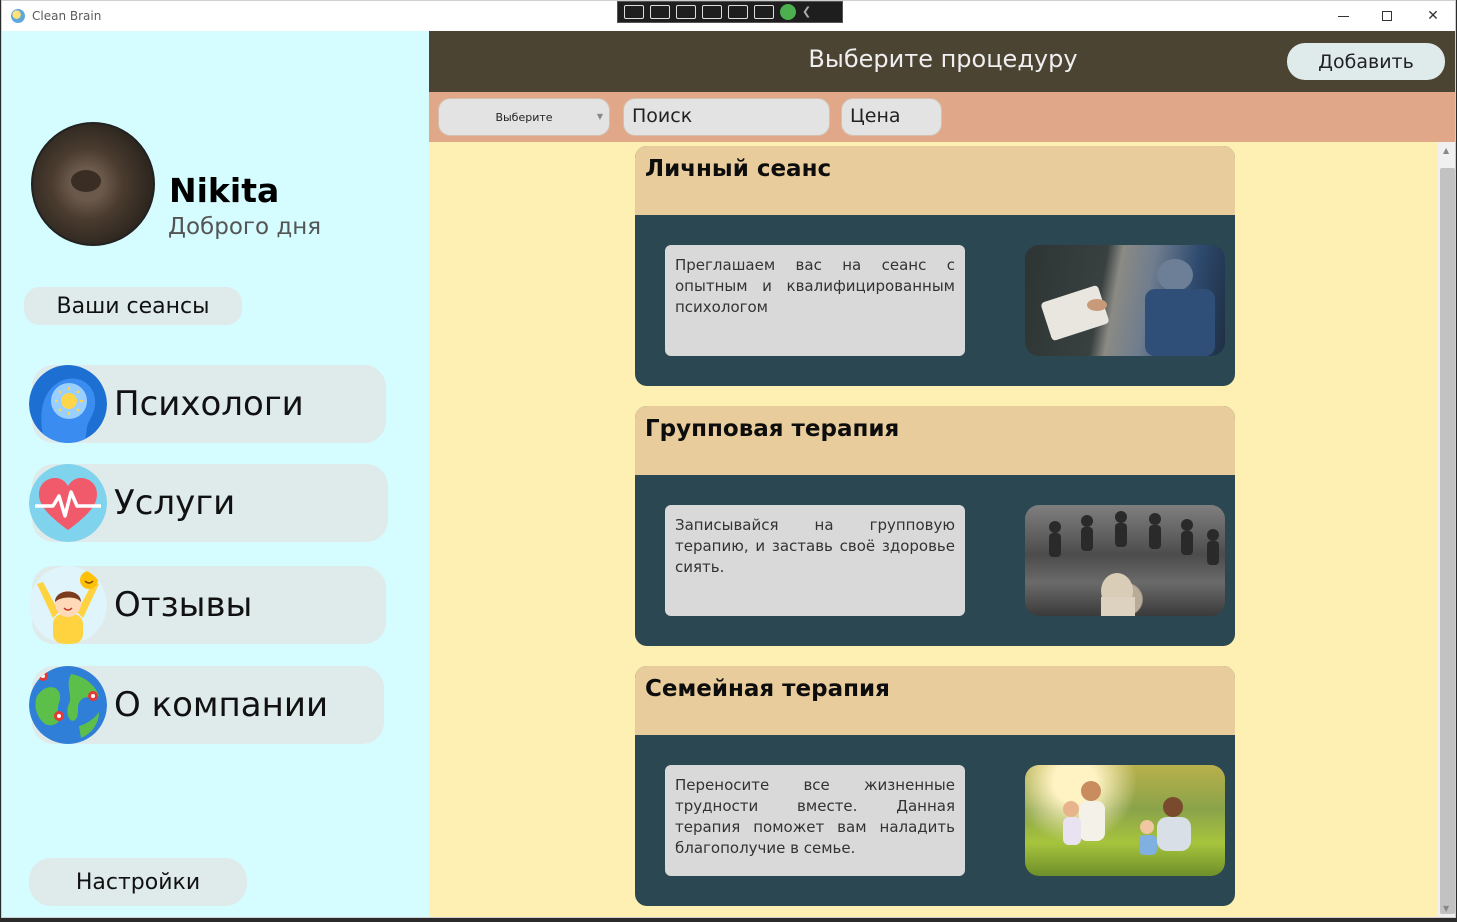 This screenshot has height=922, width=1457. Describe the element at coordinates (1125, 820) in the screenshot. I see `family-photo` at that location.